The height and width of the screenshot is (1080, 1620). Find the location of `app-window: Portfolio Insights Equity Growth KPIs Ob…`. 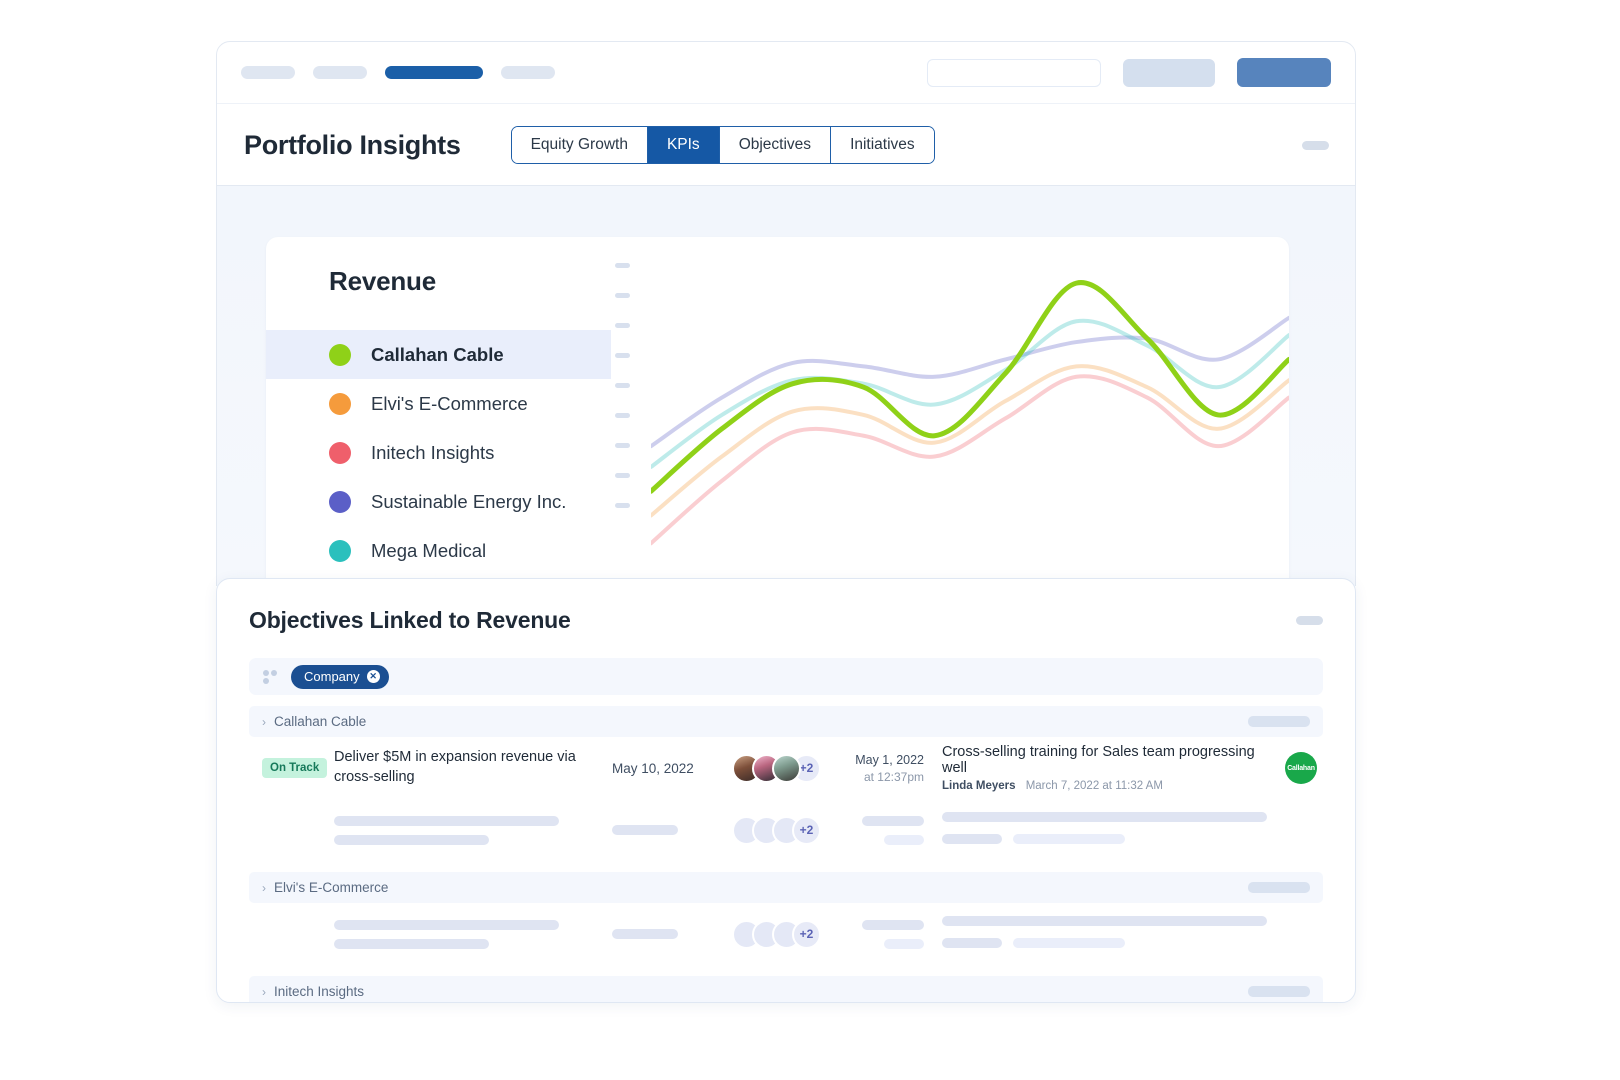

app-window: Portfolio Insights Equity Growth KPIs Ob… is located at coordinates (786, 113).